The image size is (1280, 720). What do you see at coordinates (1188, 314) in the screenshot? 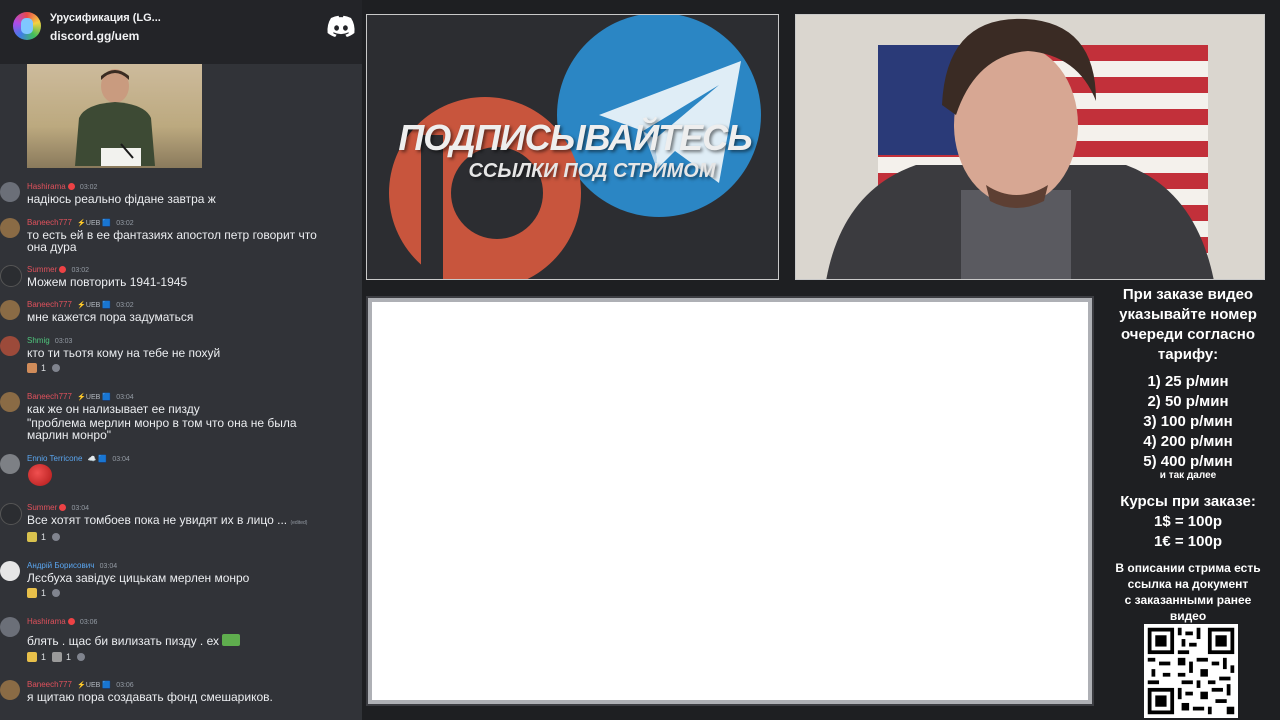
I see `info-line: указывайте номер` at bounding box center [1188, 314].